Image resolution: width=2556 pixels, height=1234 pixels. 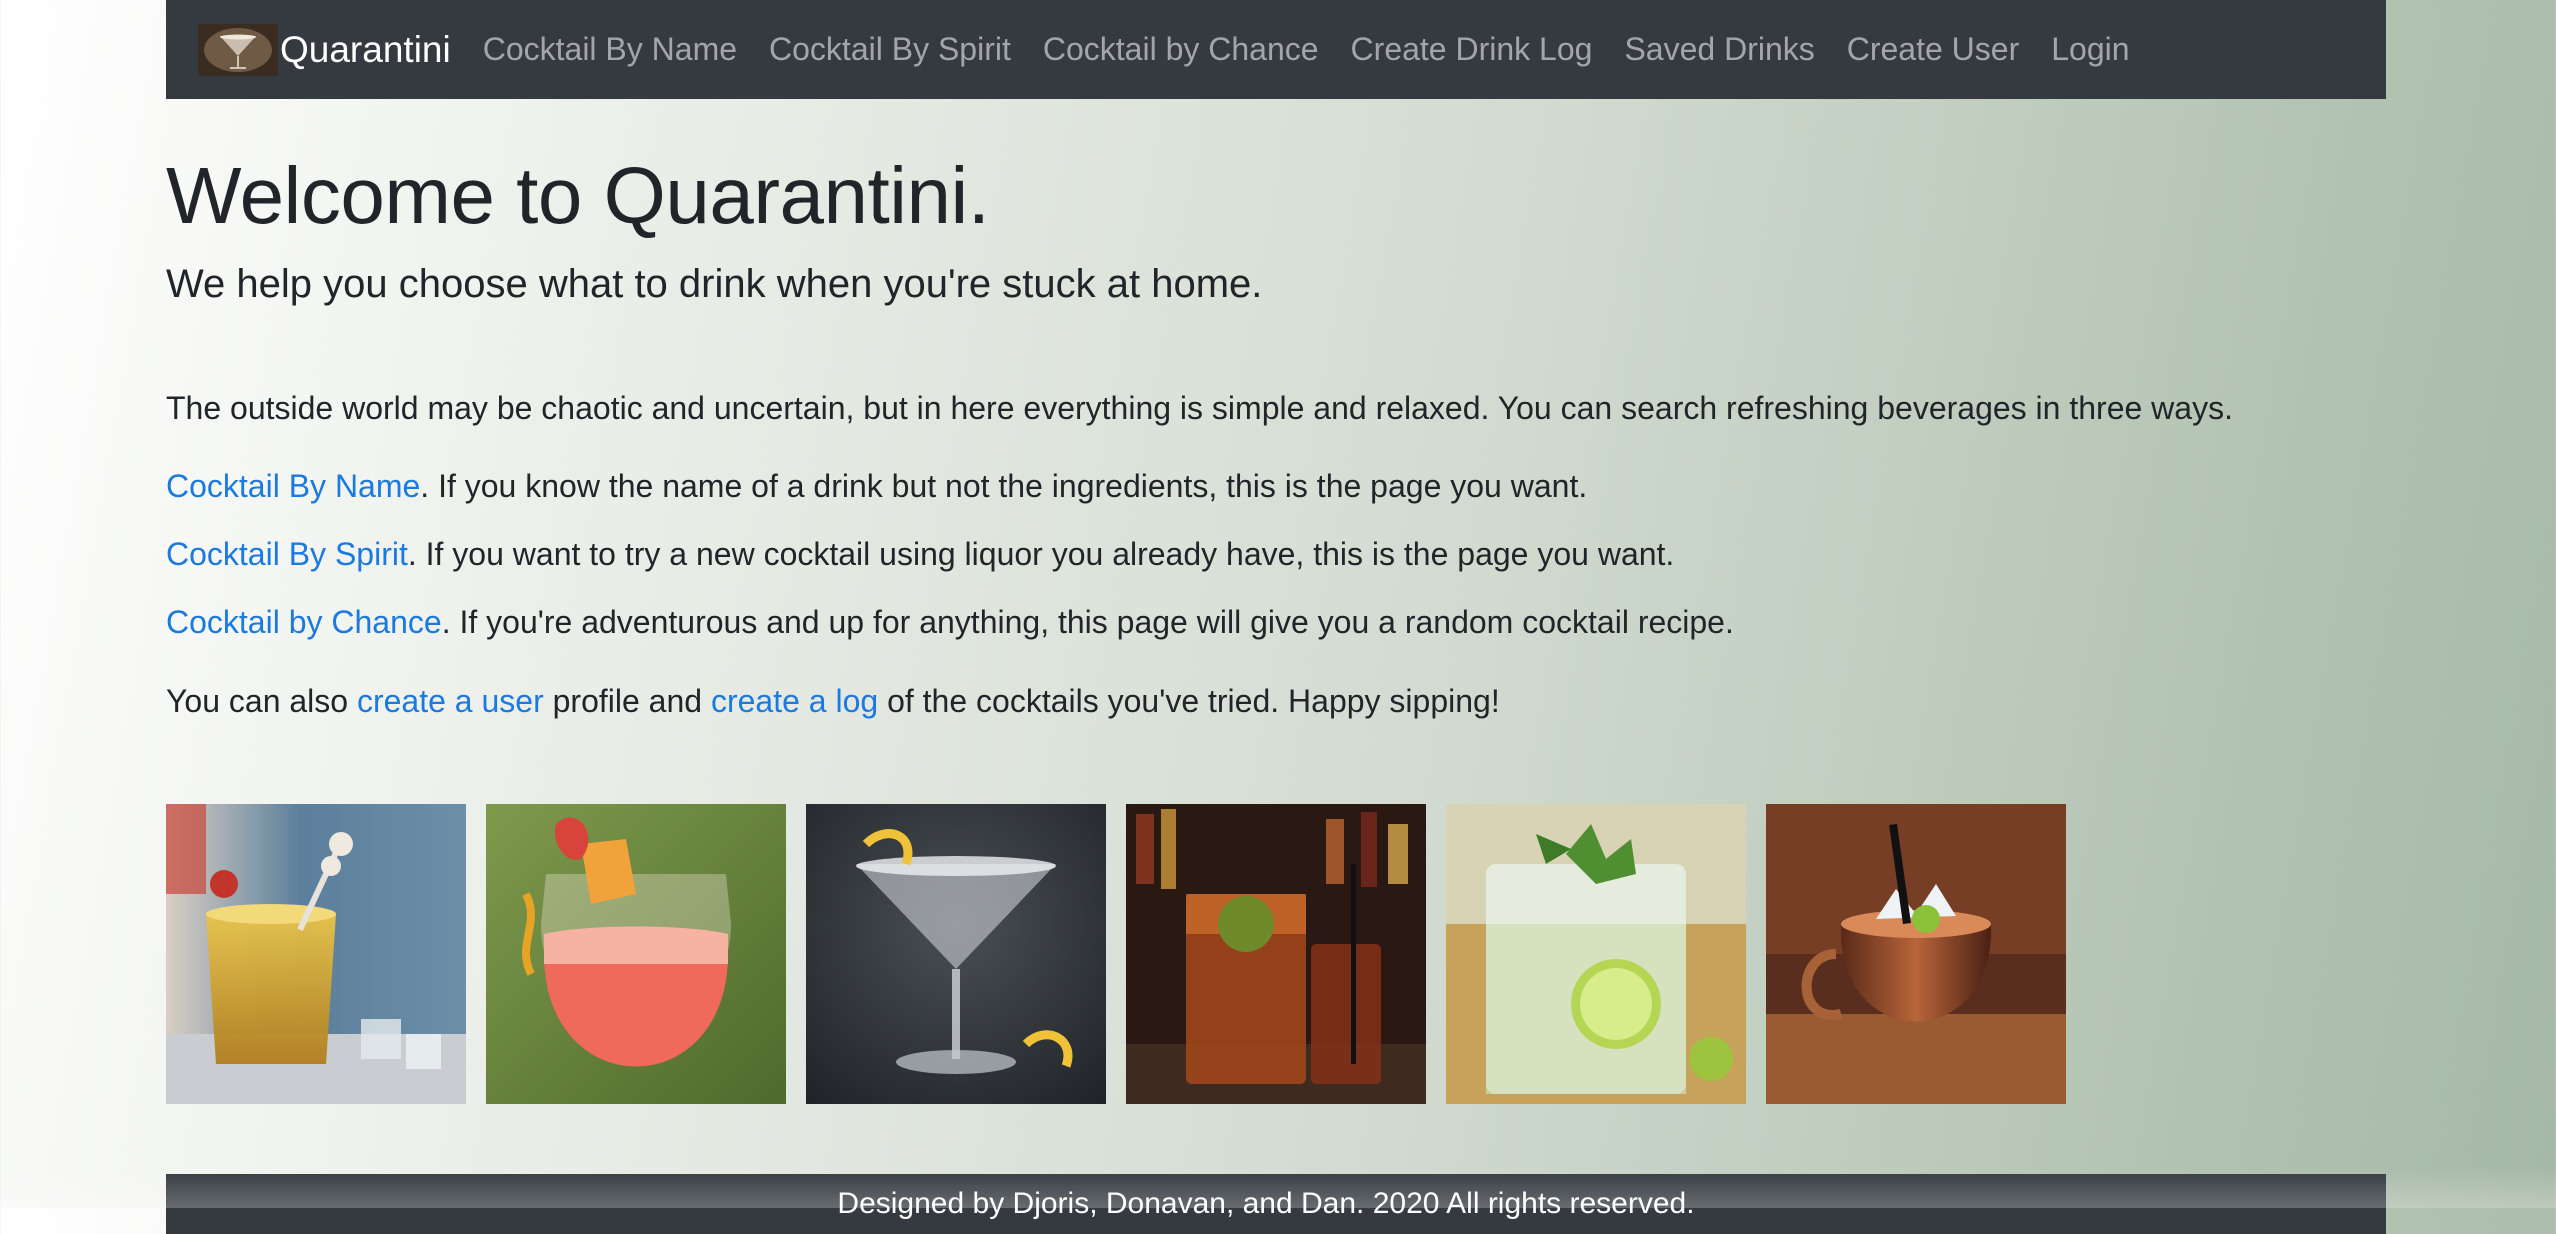 I want to click on by-chance-link: Cocktail by Chance, so click(x=304, y=622).